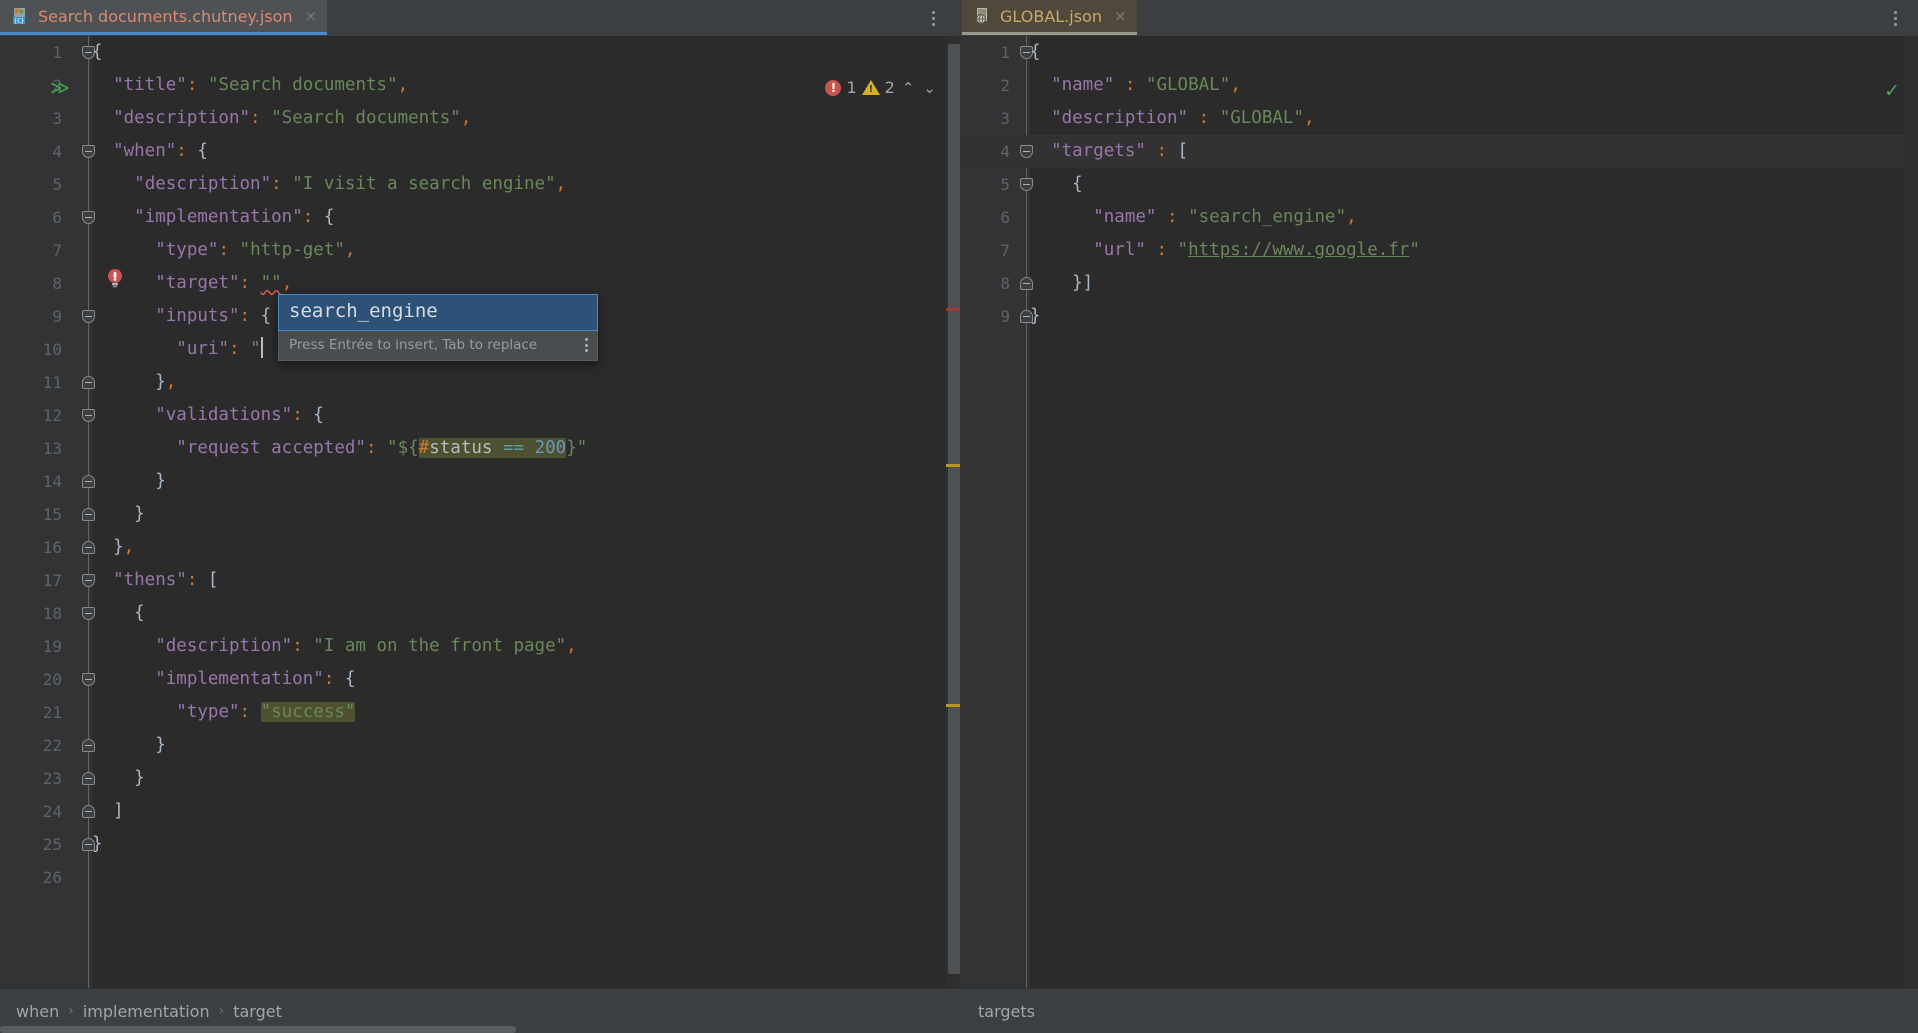 This screenshot has width=1918, height=1033. I want to click on code-text: "description": "I am on the front page",, so click(334, 646).